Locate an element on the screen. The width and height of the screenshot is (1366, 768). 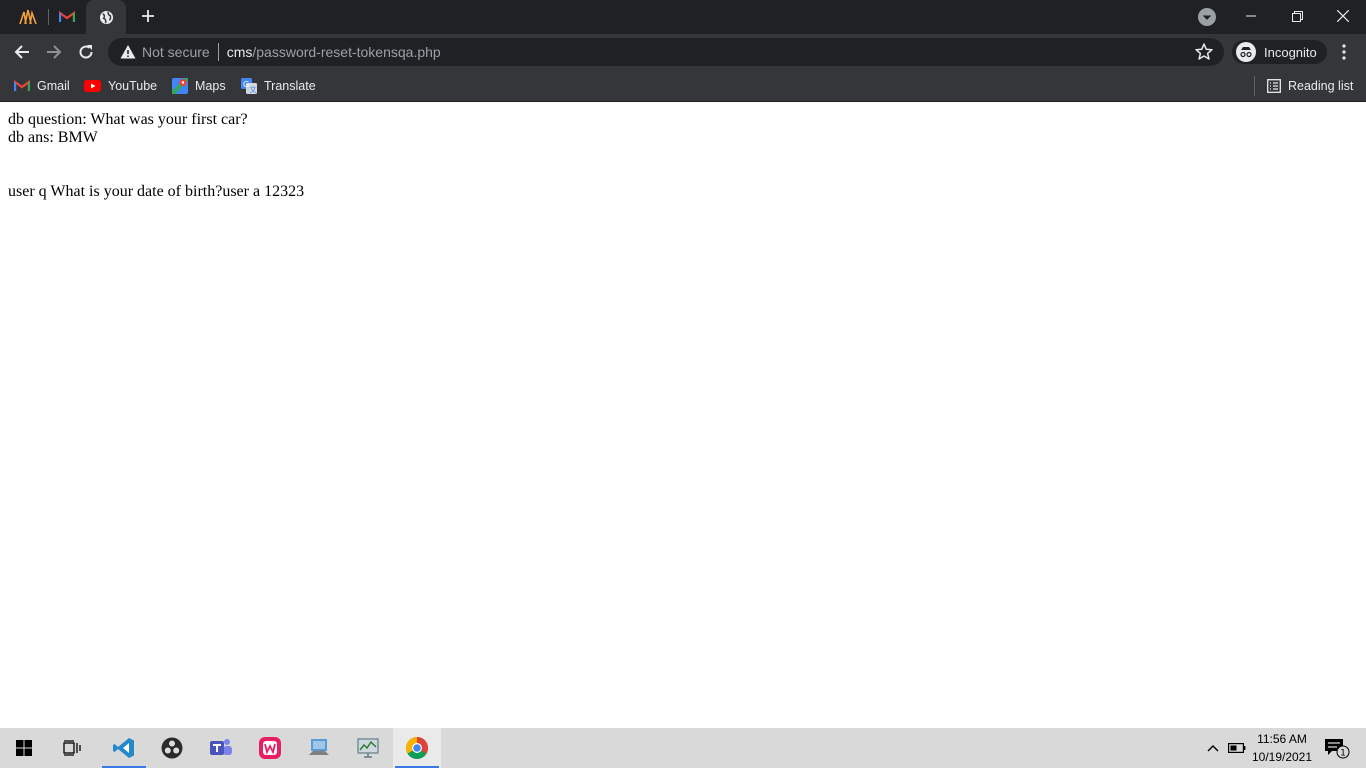
chrome-icon is located at coordinates (417, 748).